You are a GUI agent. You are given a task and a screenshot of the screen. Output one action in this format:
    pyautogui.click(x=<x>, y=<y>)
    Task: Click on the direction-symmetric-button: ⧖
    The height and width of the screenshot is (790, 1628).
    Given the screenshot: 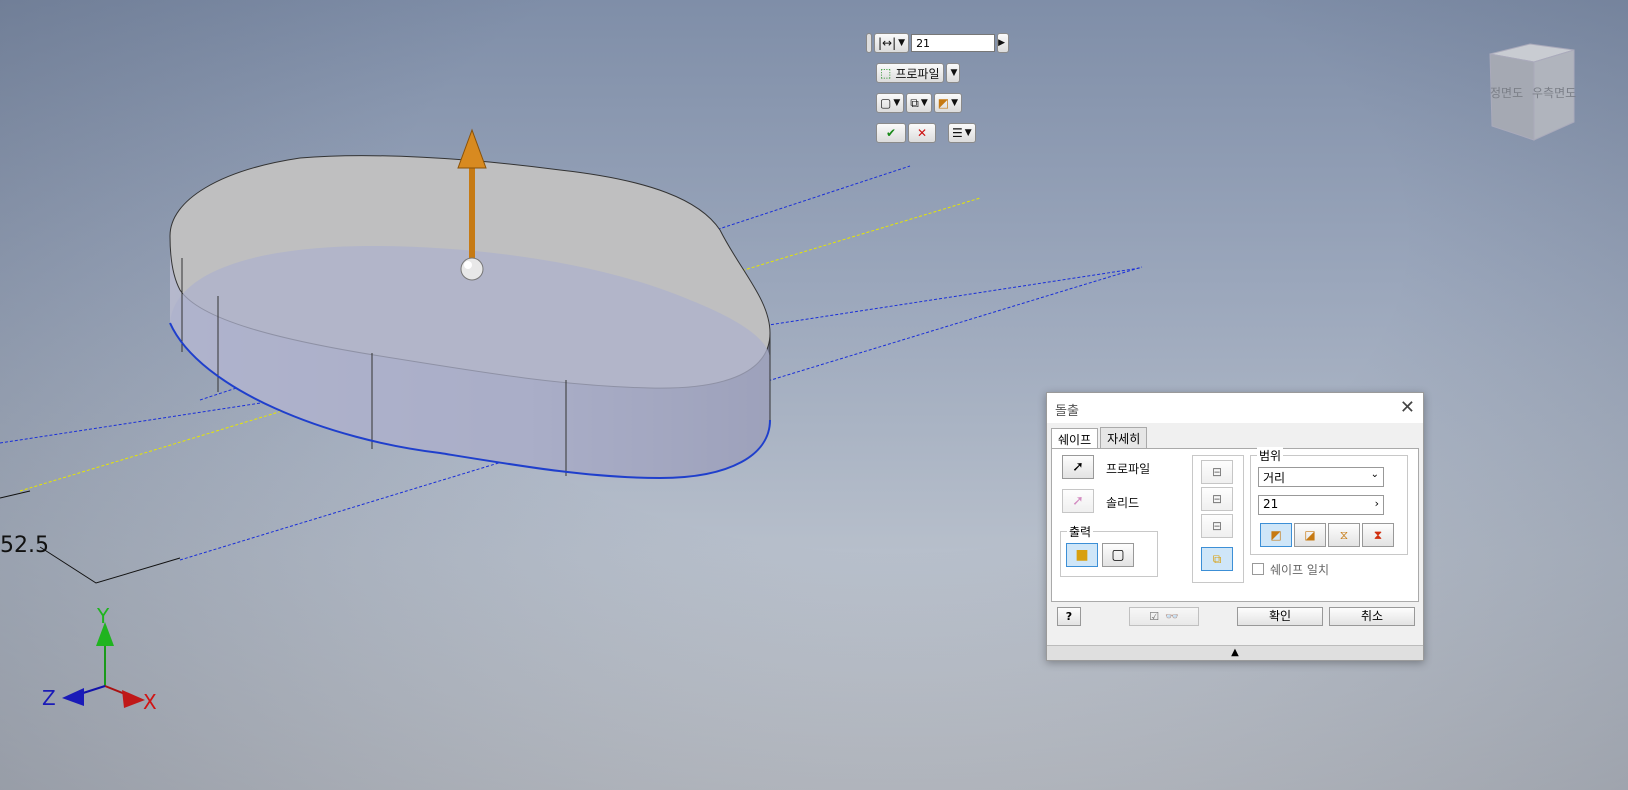 What is the action you would take?
    pyautogui.click(x=1344, y=535)
    